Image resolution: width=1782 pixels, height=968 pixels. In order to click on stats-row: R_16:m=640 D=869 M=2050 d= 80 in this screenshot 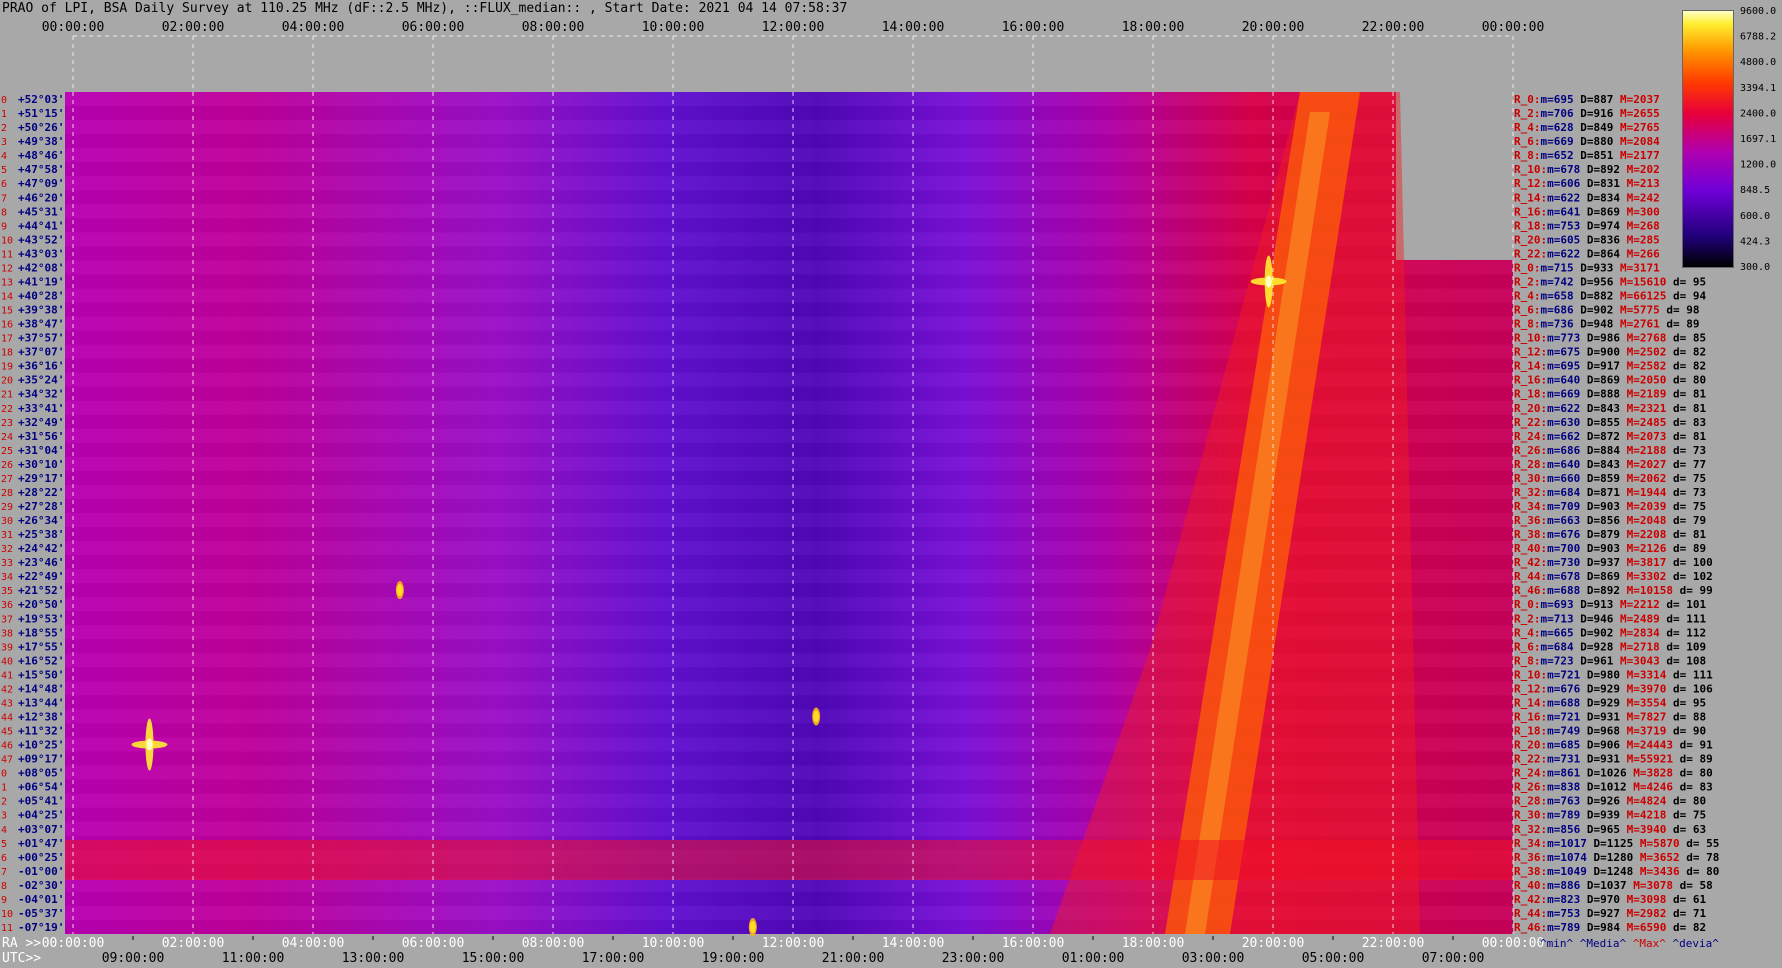, I will do `click(1610, 380)`.